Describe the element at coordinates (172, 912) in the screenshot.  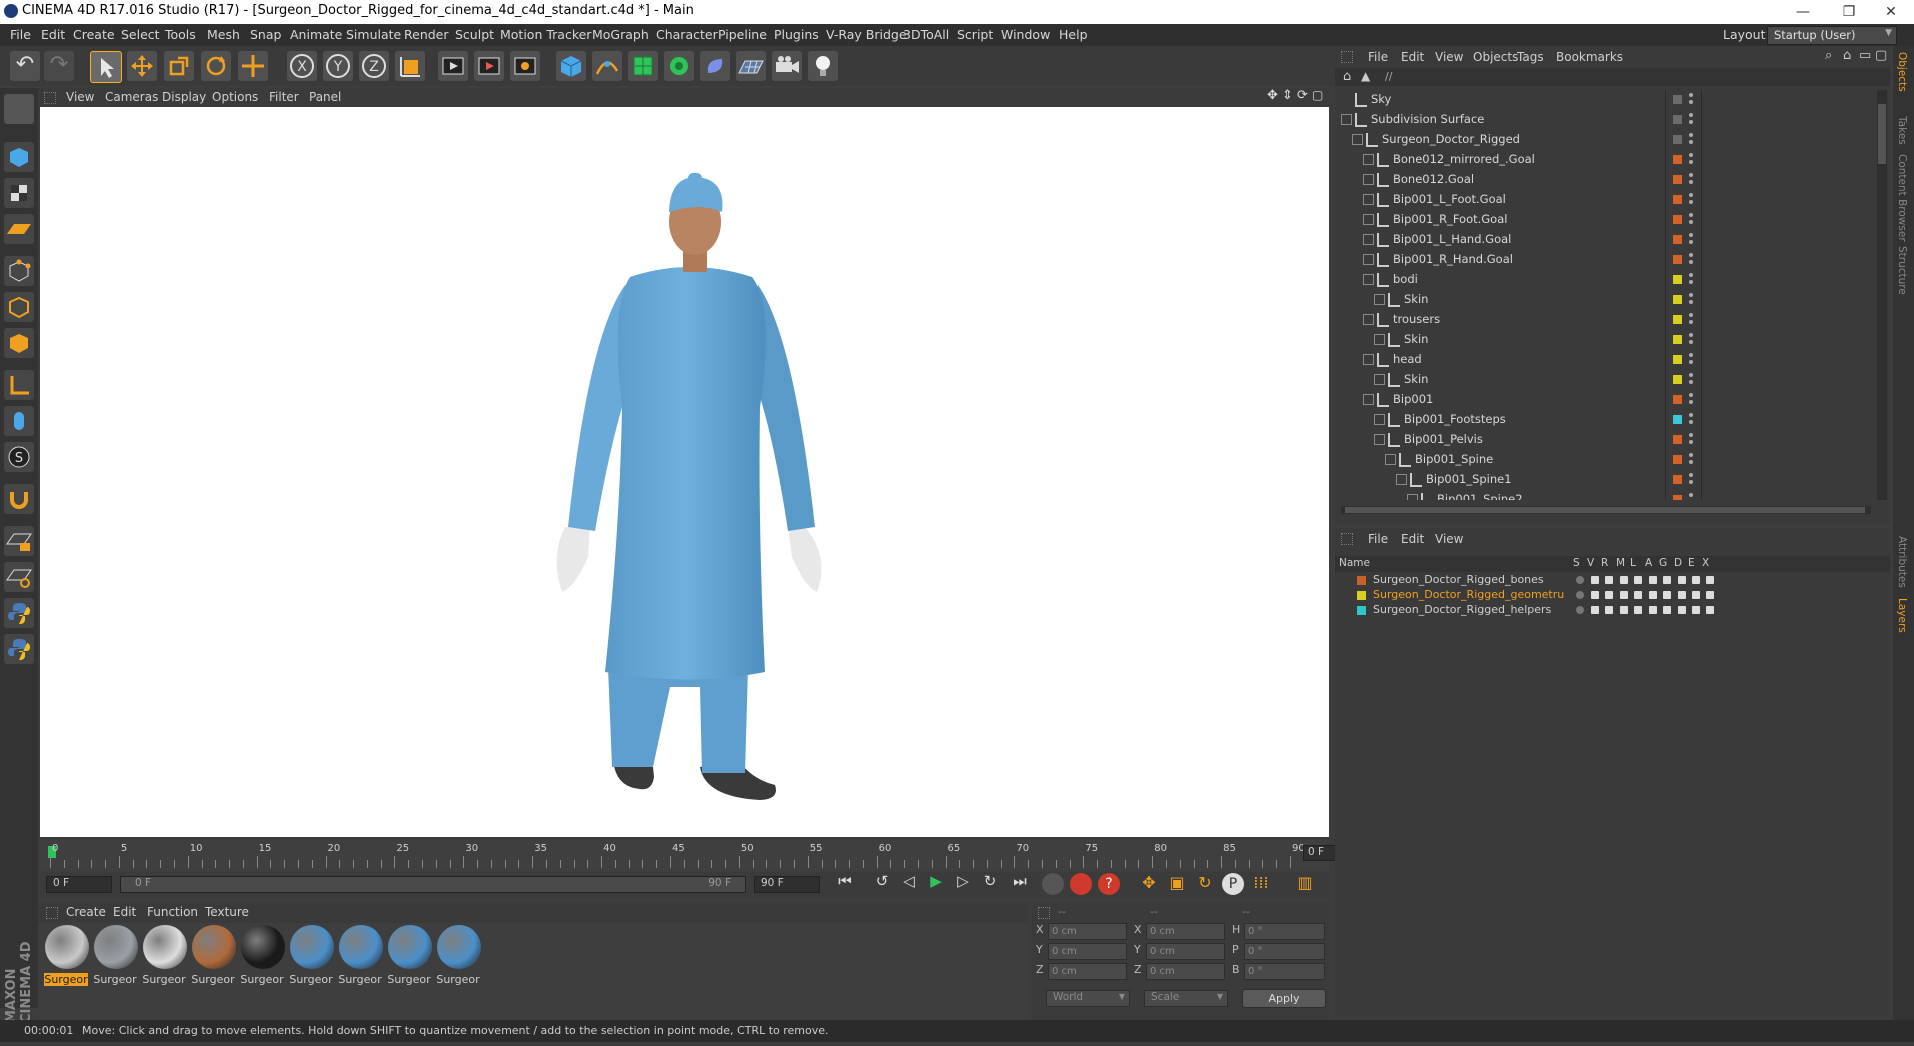
I see `material-menu-function: Function` at that location.